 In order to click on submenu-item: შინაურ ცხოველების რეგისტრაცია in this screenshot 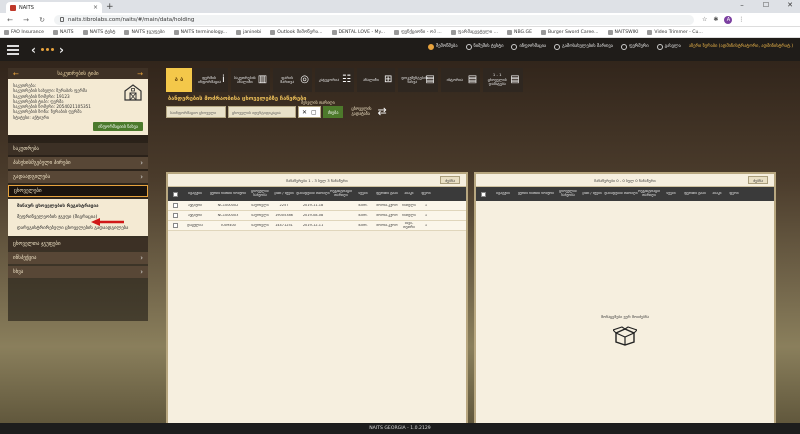, I will do `click(78, 206)`.